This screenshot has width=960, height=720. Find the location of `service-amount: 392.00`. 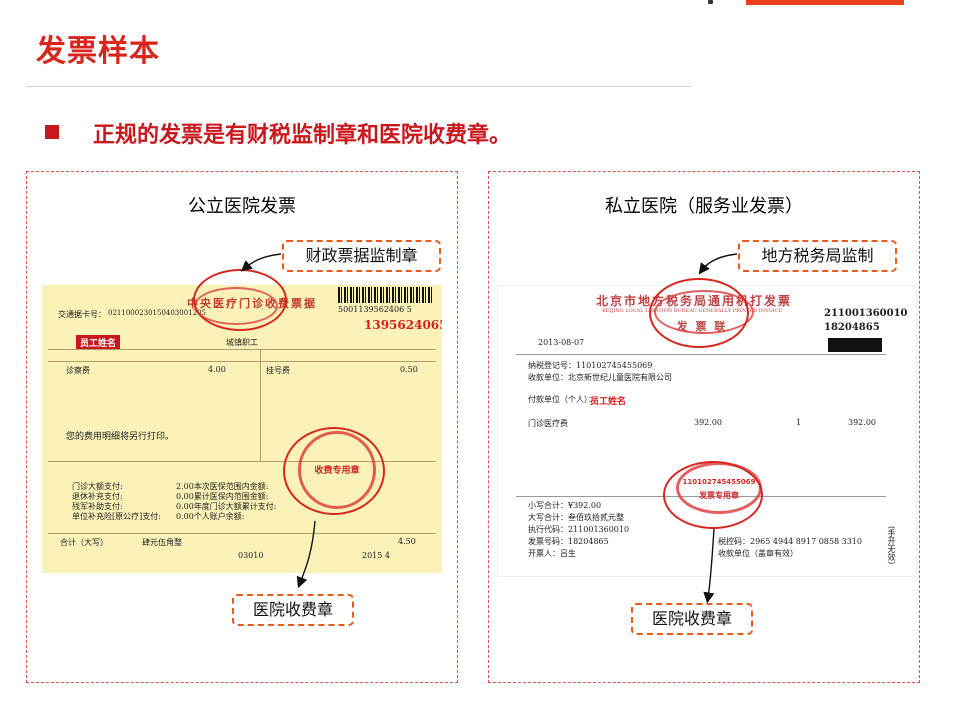

service-amount: 392.00 is located at coordinates (708, 422).